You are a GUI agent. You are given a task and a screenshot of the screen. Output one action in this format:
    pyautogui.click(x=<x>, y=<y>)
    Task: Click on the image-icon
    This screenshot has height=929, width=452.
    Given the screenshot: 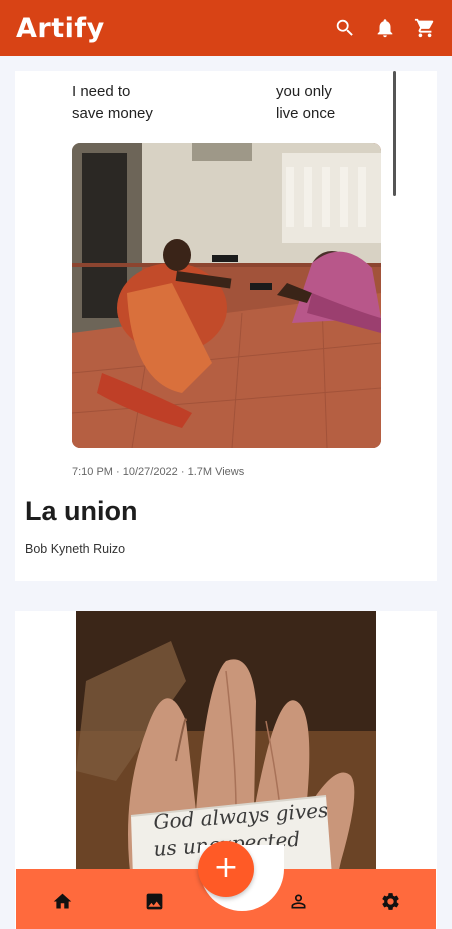 What is the action you would take?
    pyautogui.click(x=154, y=901)
    